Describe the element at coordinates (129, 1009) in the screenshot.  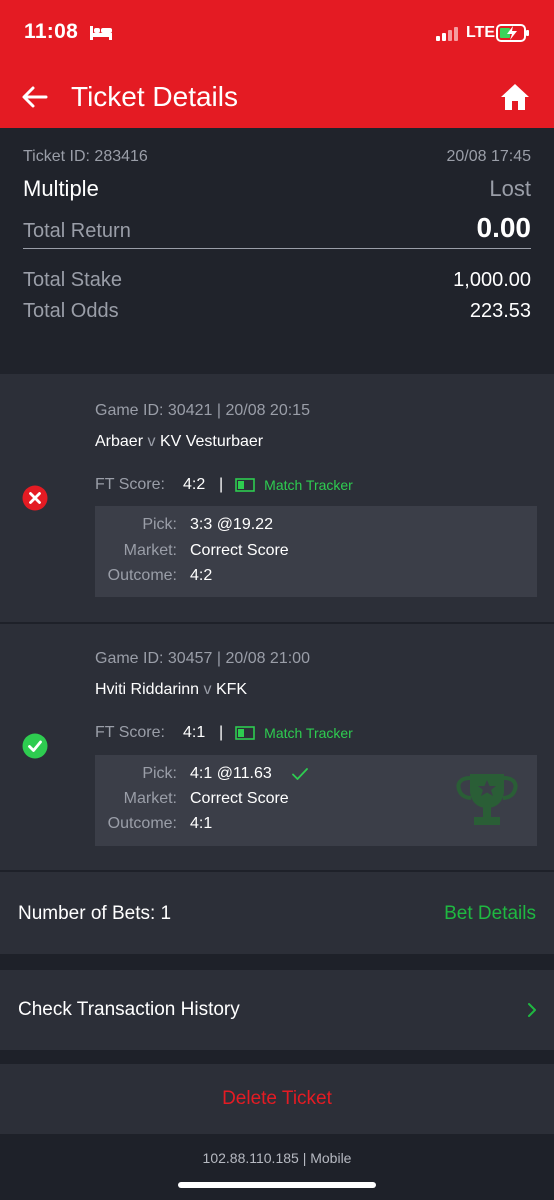
I see `transaction-history-label: Check Transaction History` at that location.